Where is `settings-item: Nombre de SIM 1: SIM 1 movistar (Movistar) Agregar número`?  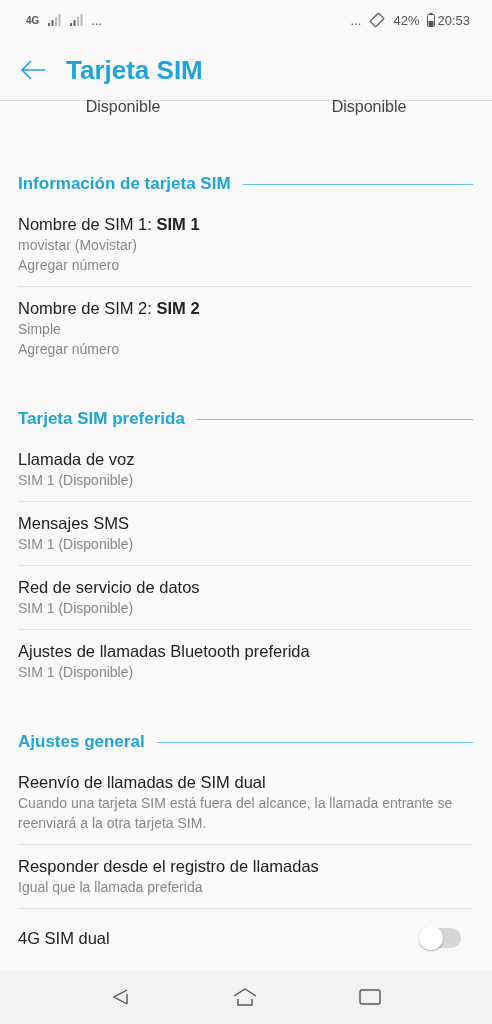
settings-item: Nombre de SIM 1: SIM 1 movistar (Movistar) Agregar número is located at coordinates (245, 245).